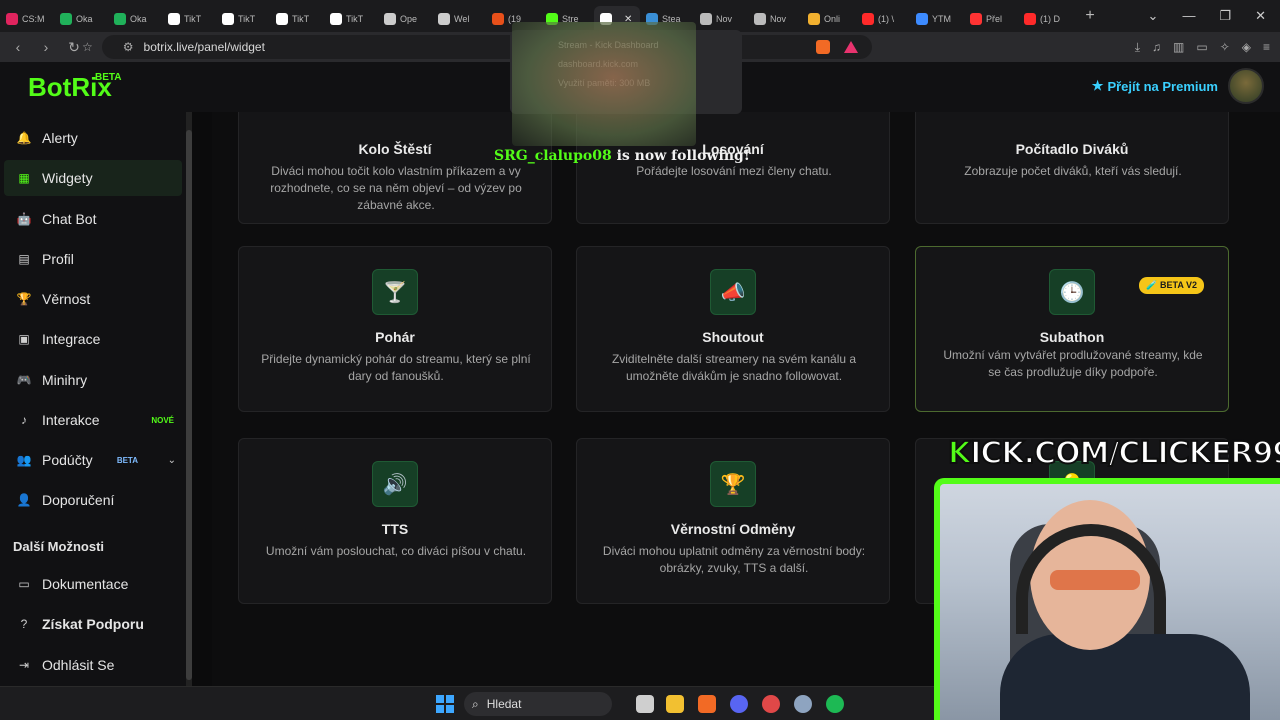 The image size is (1280, 720). I want to click on sidebar-item: 🤖 Chat Bot, so click(93, 219).